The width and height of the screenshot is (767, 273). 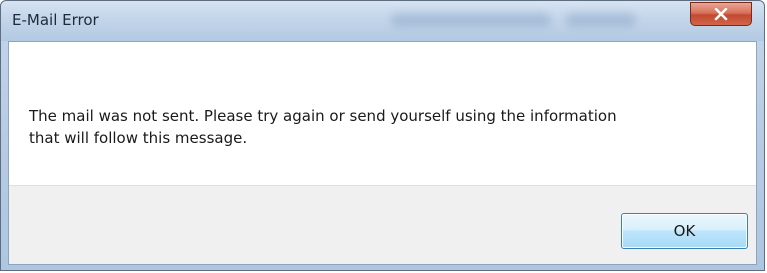 I want to click on title-bar: E-Mail Error, so click(x=382, y=21).